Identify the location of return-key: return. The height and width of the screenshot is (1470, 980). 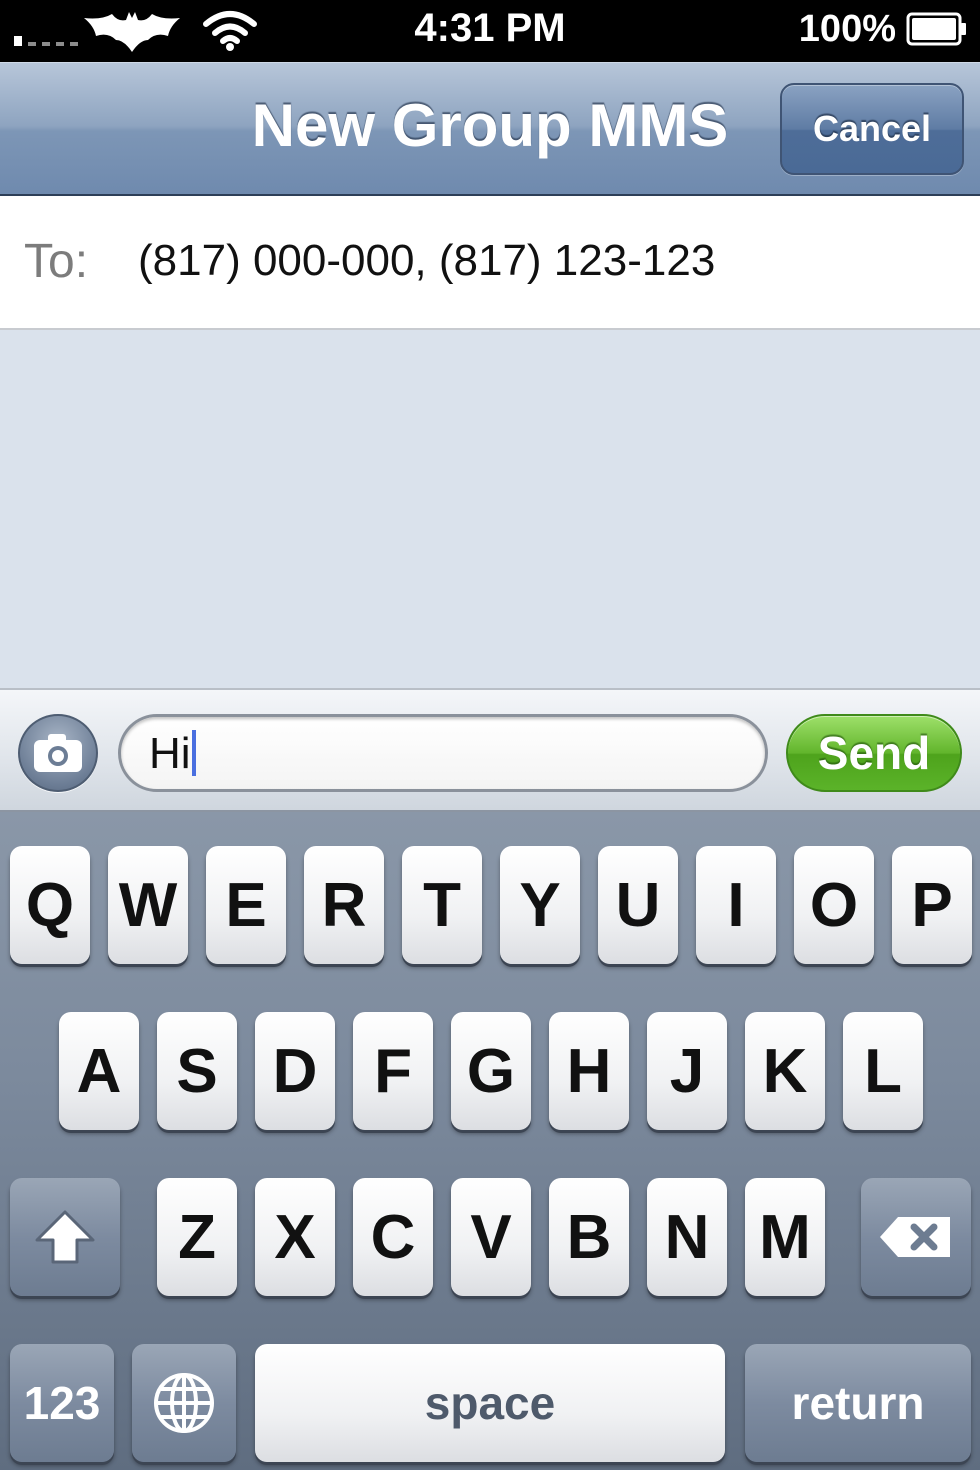
(858, 1403).